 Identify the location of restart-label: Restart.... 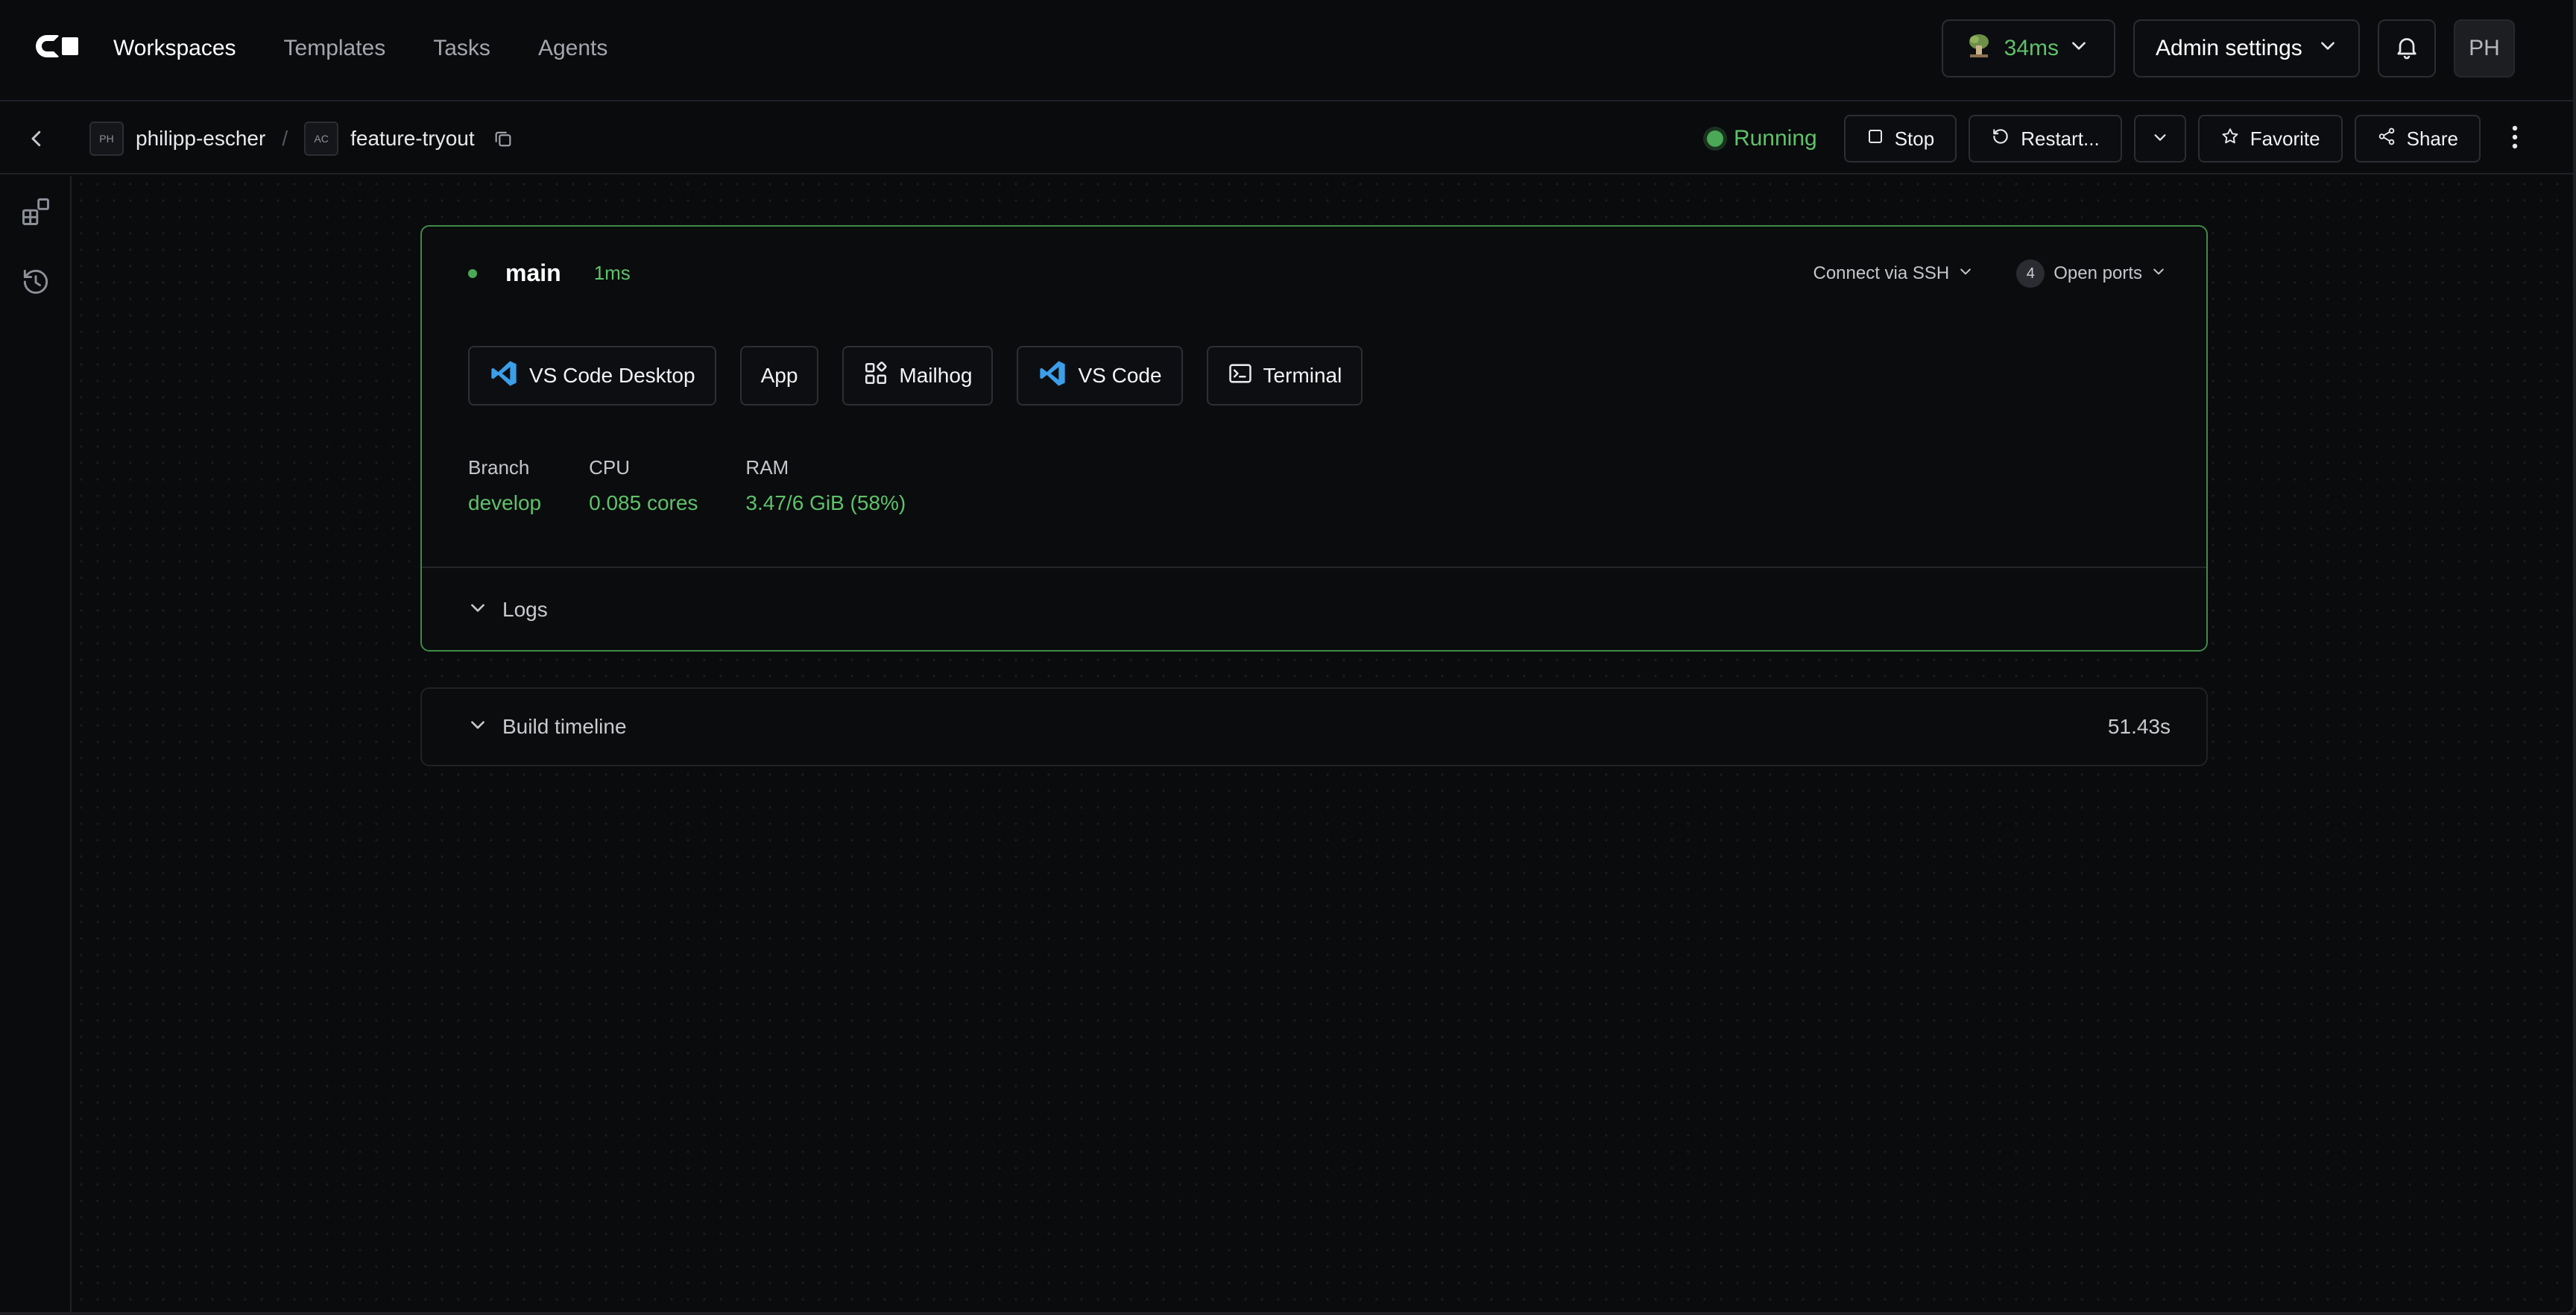
(2060, 139).